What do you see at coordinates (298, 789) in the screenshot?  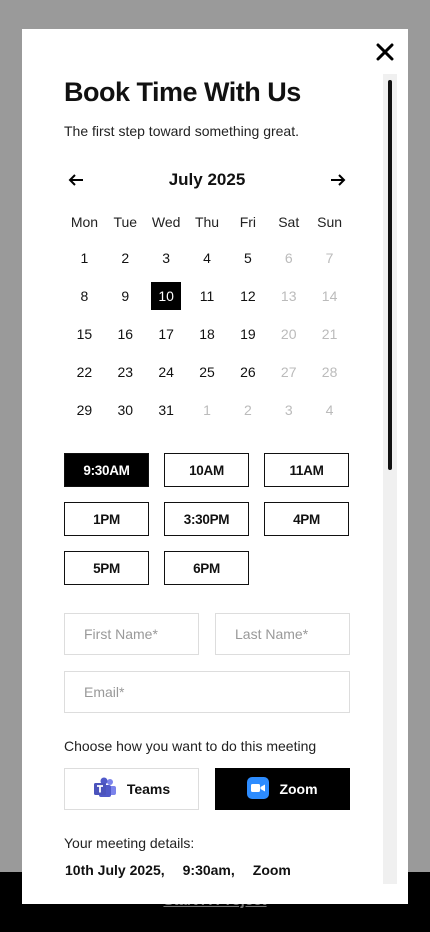 I see `zoom-label: Zoom` at bounding box center [298, 789].